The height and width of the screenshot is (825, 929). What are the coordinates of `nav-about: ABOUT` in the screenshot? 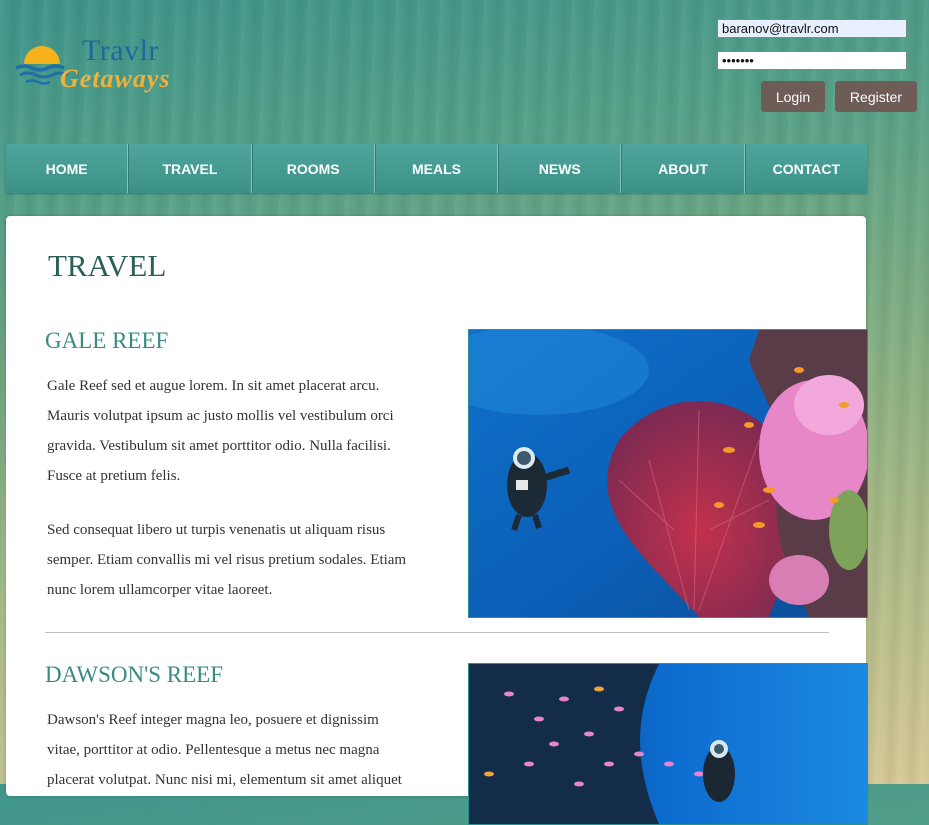 It's located at (683, 168).